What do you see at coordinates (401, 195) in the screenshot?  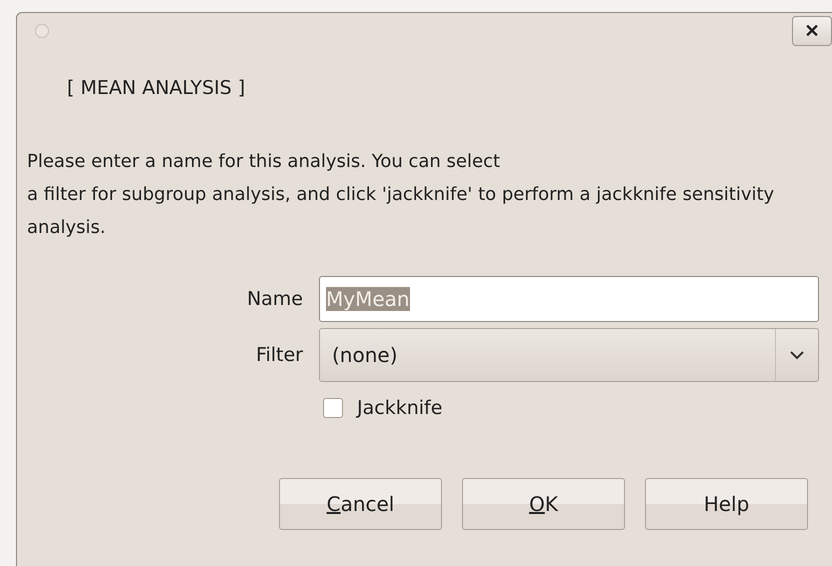 I see `description-text: Please enter a name for this analysis. You can select a filter for subgroup analysis, and click 'jackknife' to perform a jackknife sensitivity analysis.` at bounding box center [401, 195].